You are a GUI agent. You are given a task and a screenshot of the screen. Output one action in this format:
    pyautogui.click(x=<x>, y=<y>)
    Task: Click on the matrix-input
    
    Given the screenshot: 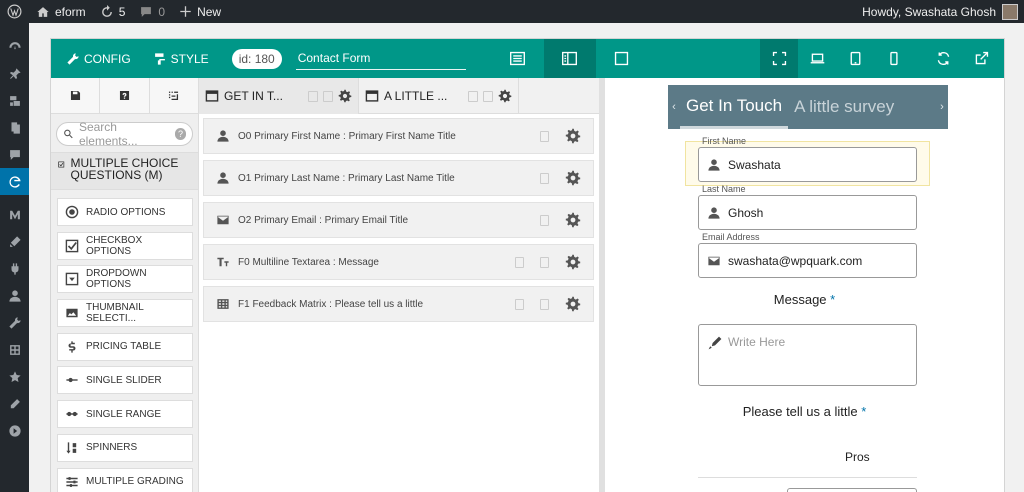 What is the action you would take?
    pyautogui.click(x=852, y=490)
    